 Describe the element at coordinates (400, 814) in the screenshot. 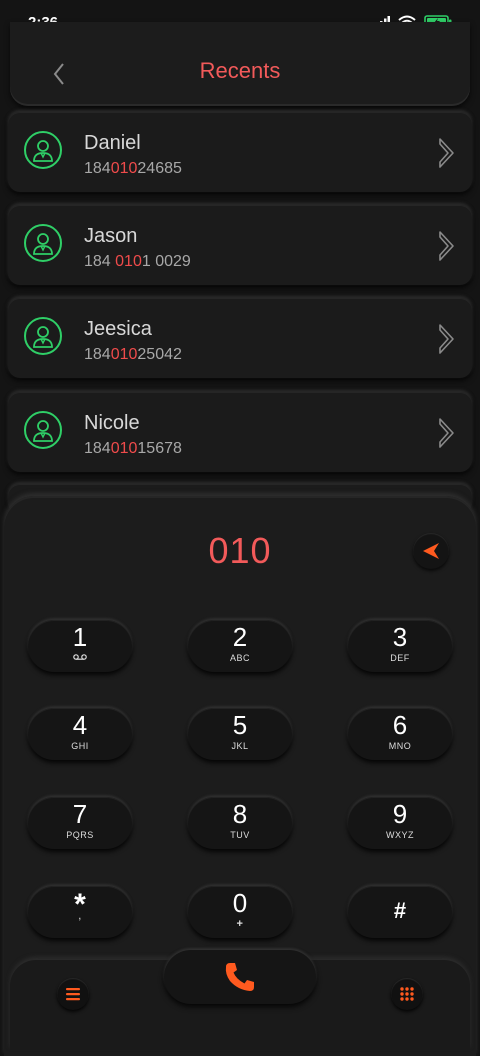

I see `key-digit: 9` at that location.